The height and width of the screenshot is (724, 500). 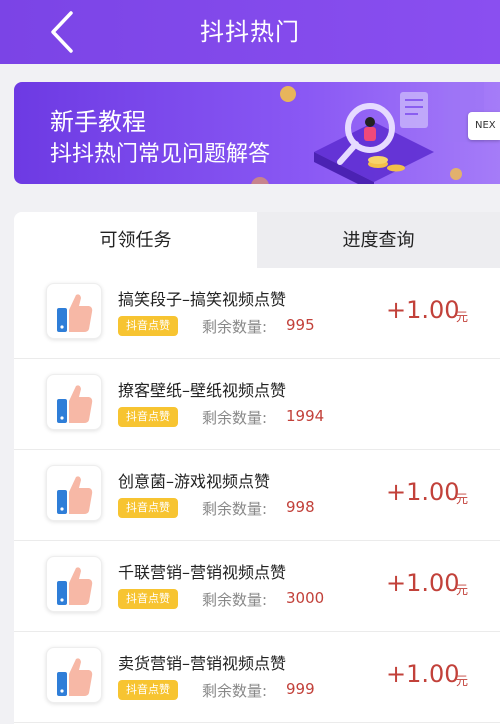 I want to click on task-row: 千联营销–营销视频点赞 抖音点赞 剩余数量: 3000 +1.00 元, so click(x=257, y=586).